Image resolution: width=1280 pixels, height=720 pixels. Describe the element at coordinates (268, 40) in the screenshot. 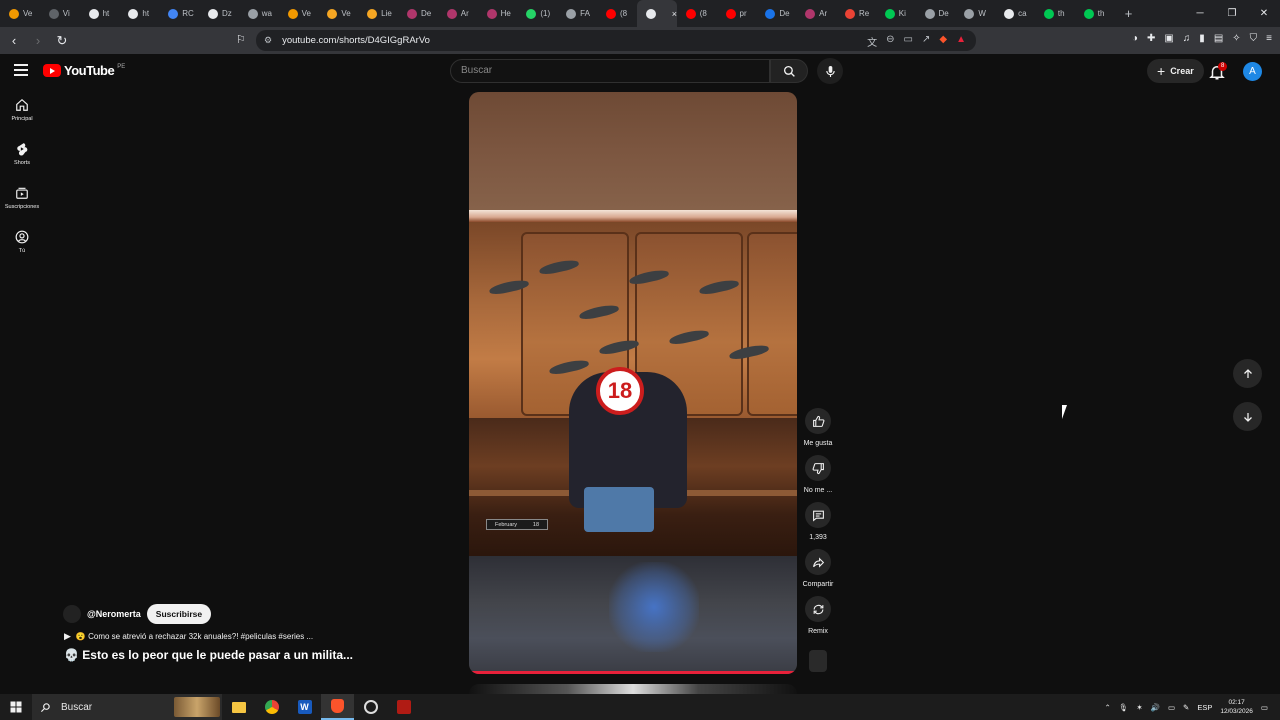

I see `site-info-icon: ⚙` at that location.